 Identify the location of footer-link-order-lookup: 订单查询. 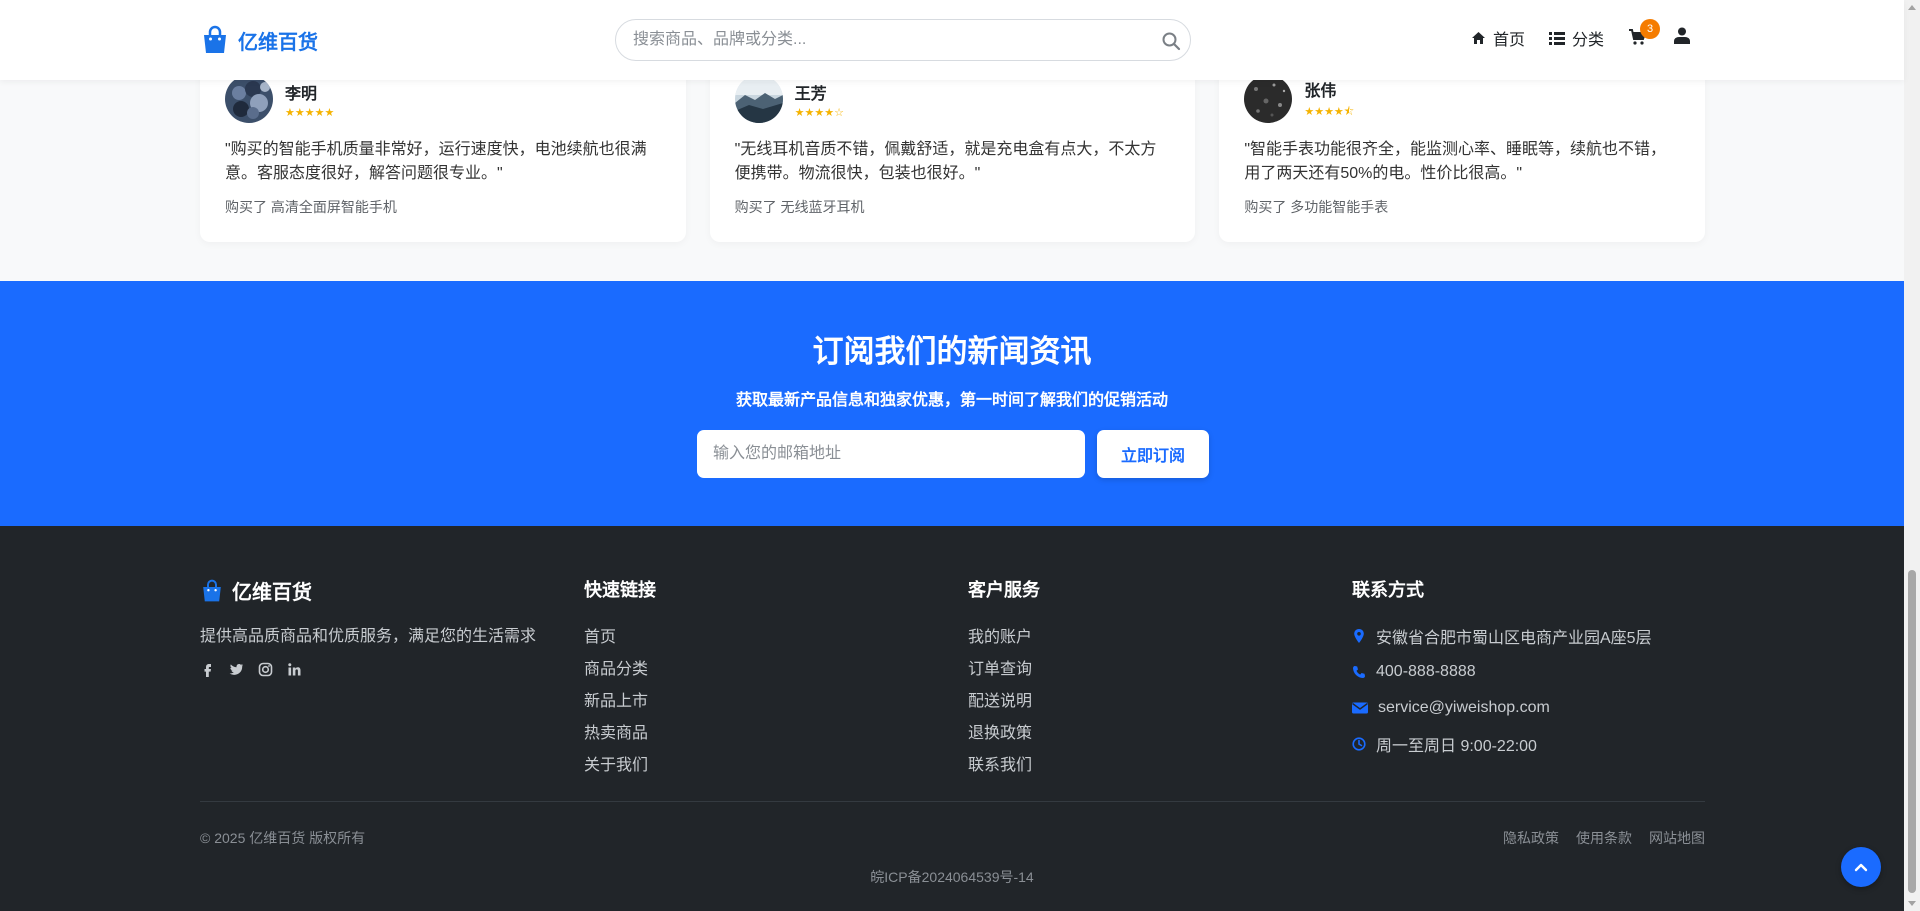
(1004, 670).